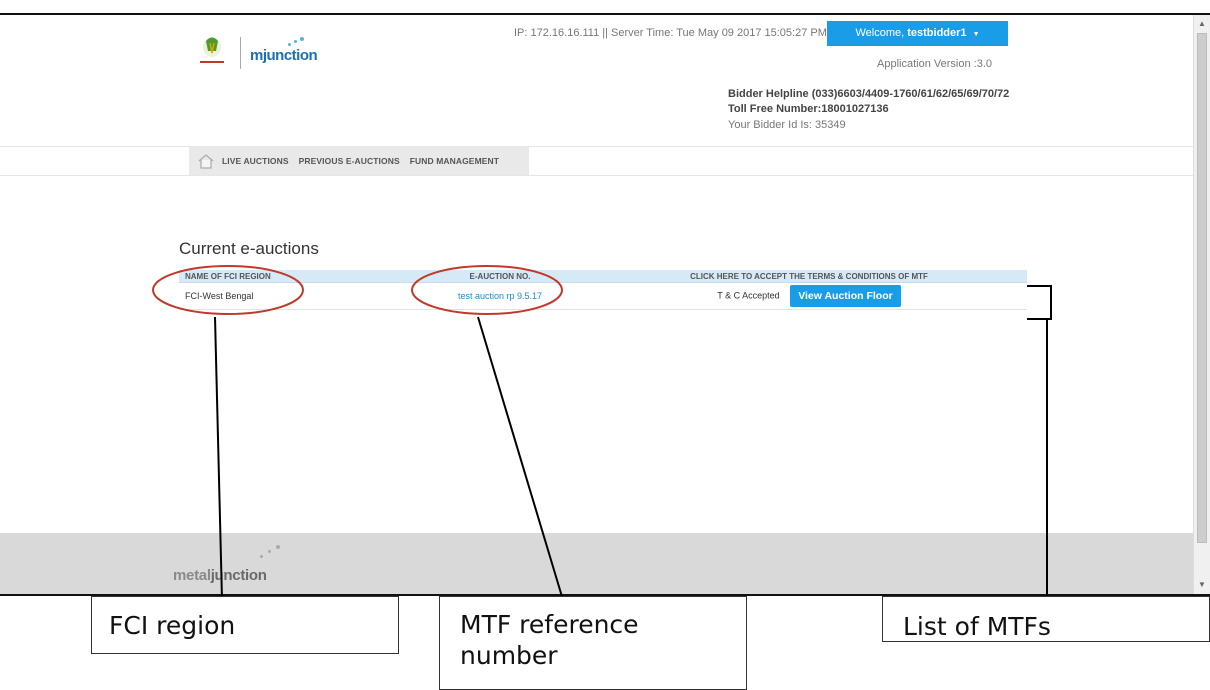 Image resolution: width=1210 pixels, height=690 pixels. What do you see at coordinates (1046, 619) in the screenshot?
I see `callout-list-of-mtfs: List of MTFs` at bounding box center [1046, 619].